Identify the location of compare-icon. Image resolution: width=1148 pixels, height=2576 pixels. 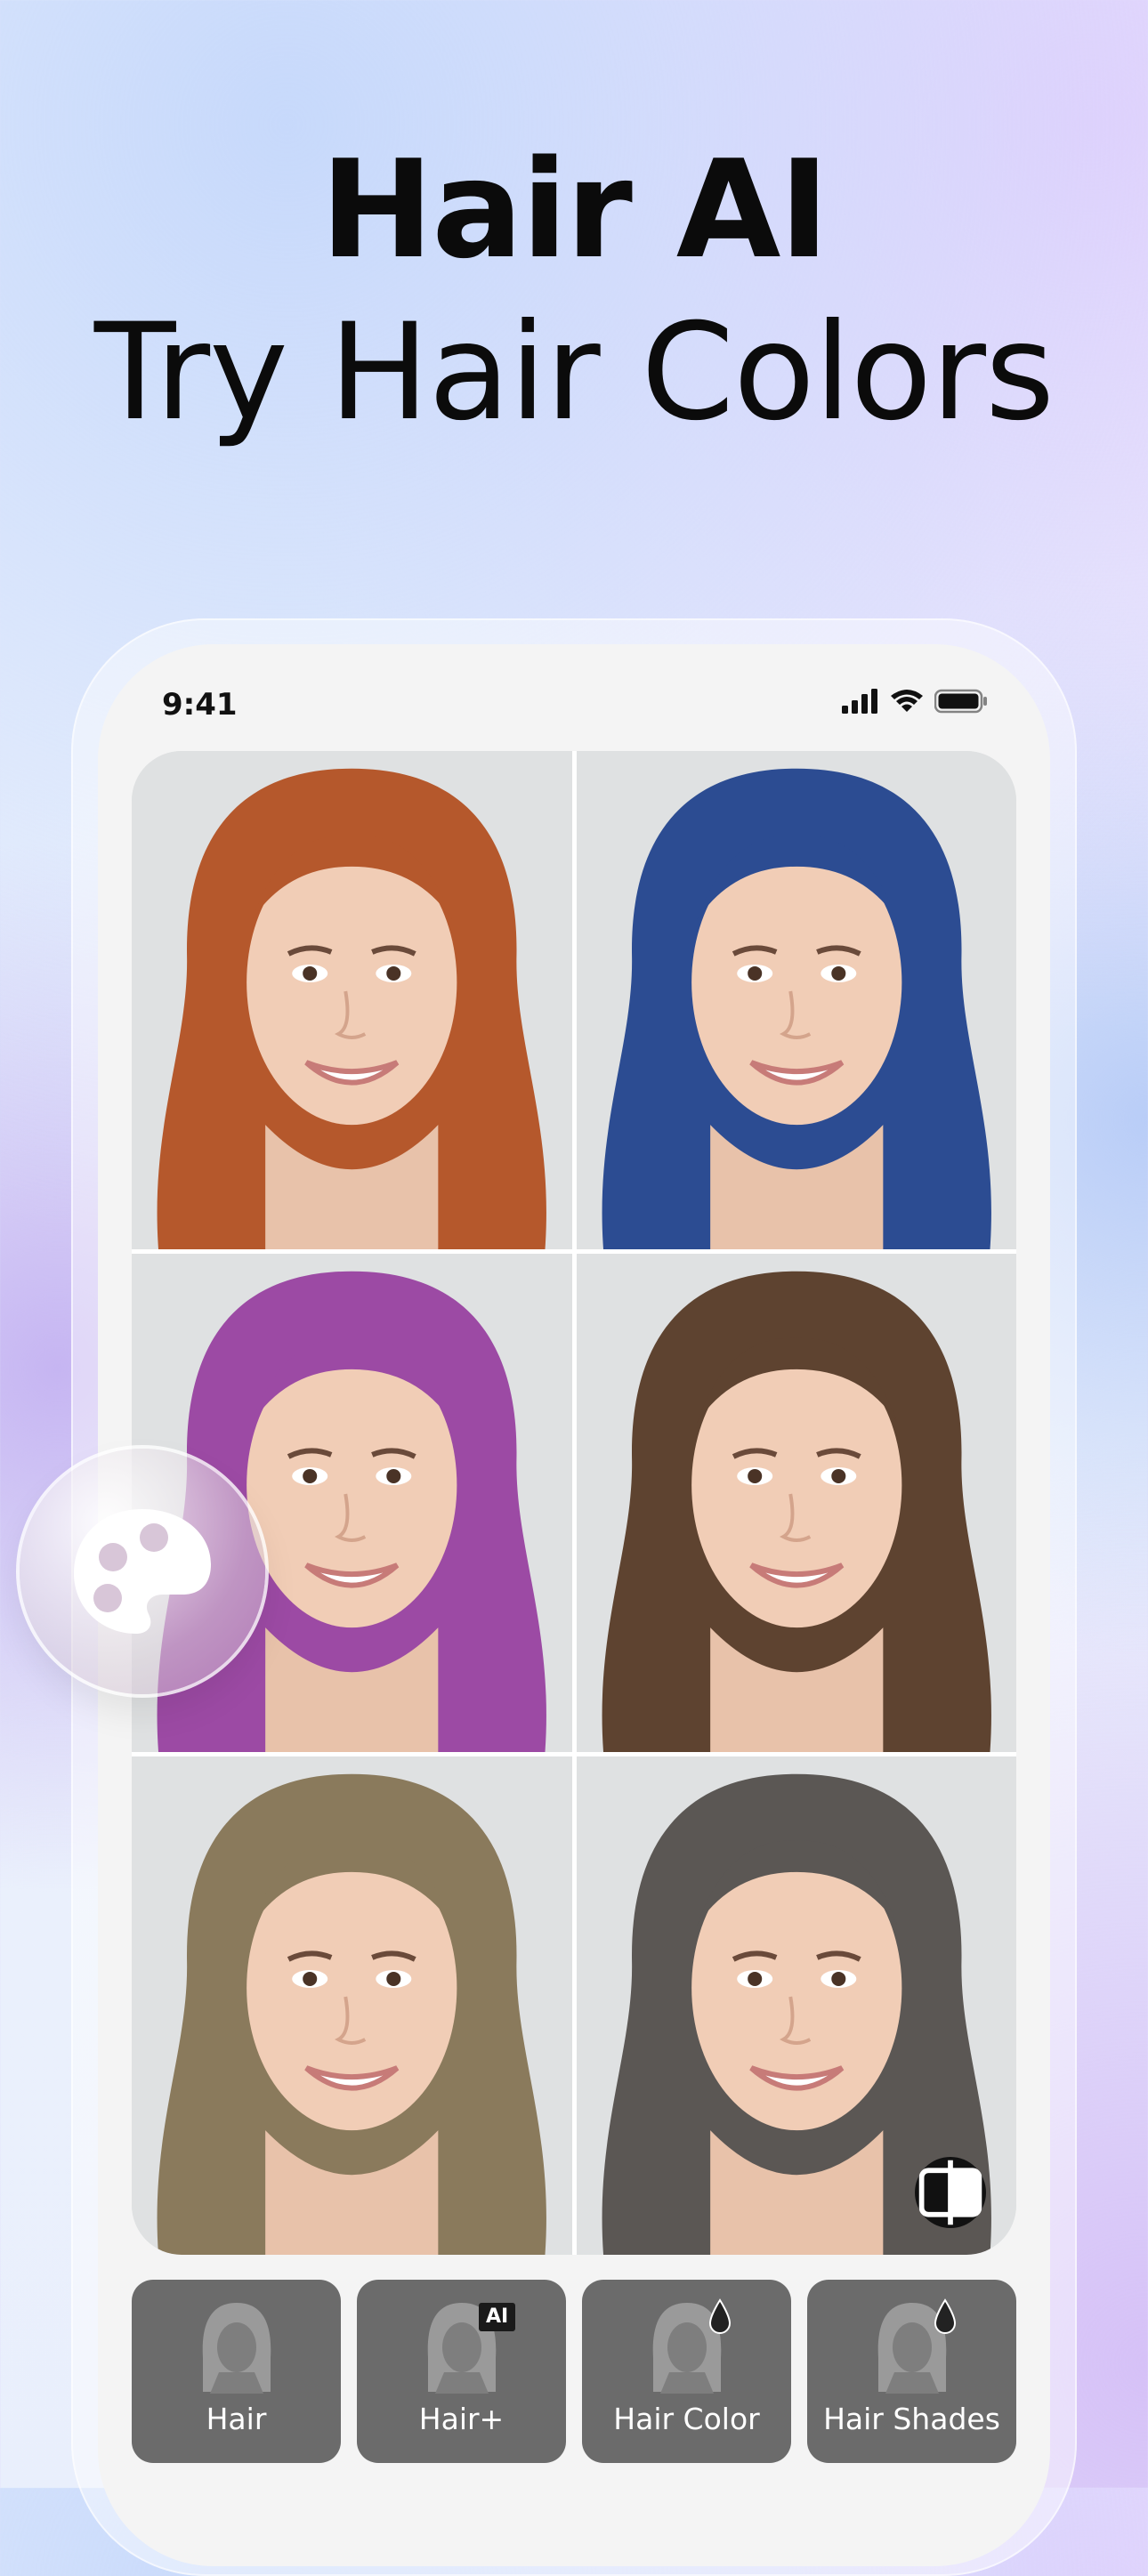
(950, 2192).